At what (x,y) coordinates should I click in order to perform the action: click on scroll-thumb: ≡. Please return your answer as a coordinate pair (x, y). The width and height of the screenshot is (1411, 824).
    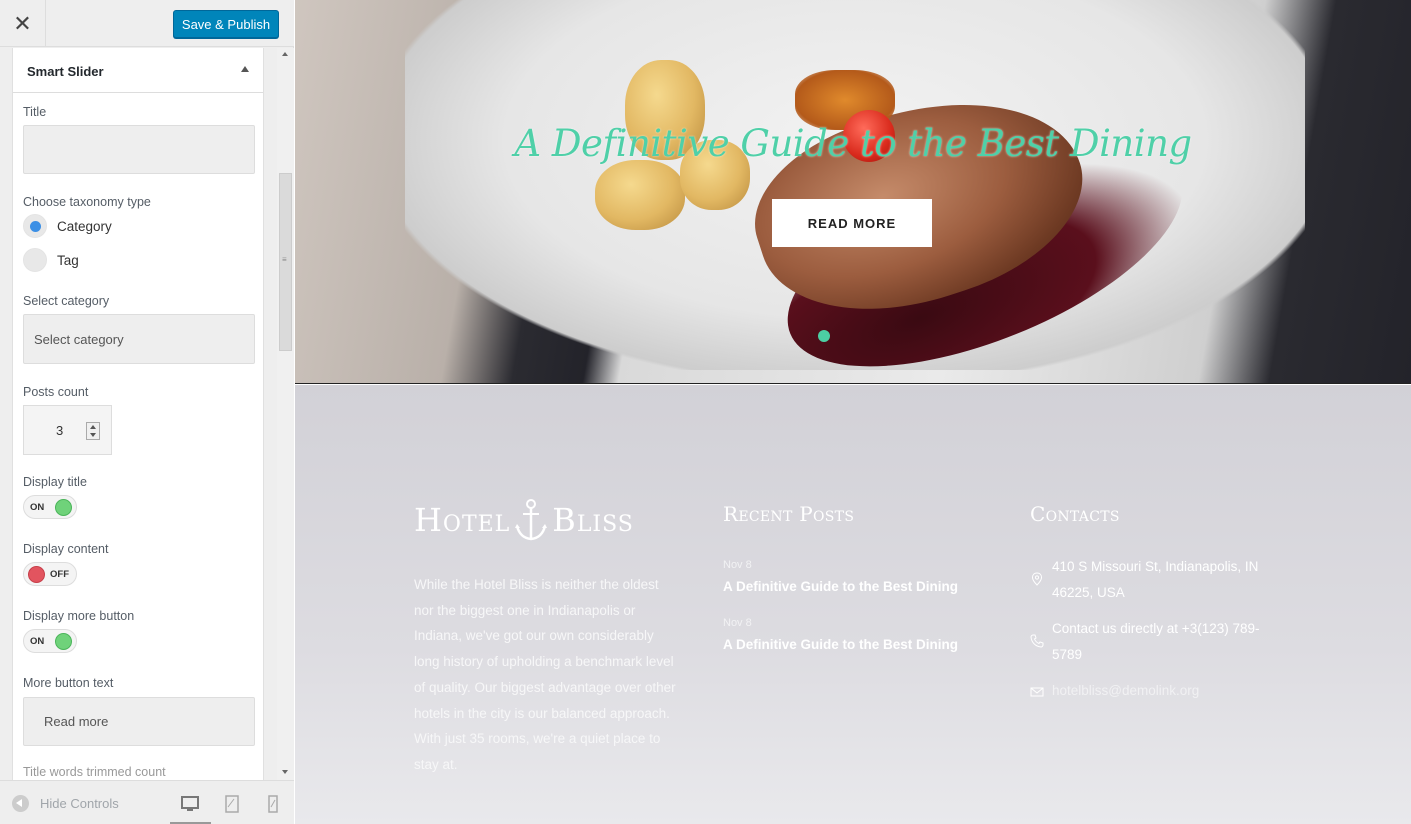
    Looking at the image, I should click on (285, 262).